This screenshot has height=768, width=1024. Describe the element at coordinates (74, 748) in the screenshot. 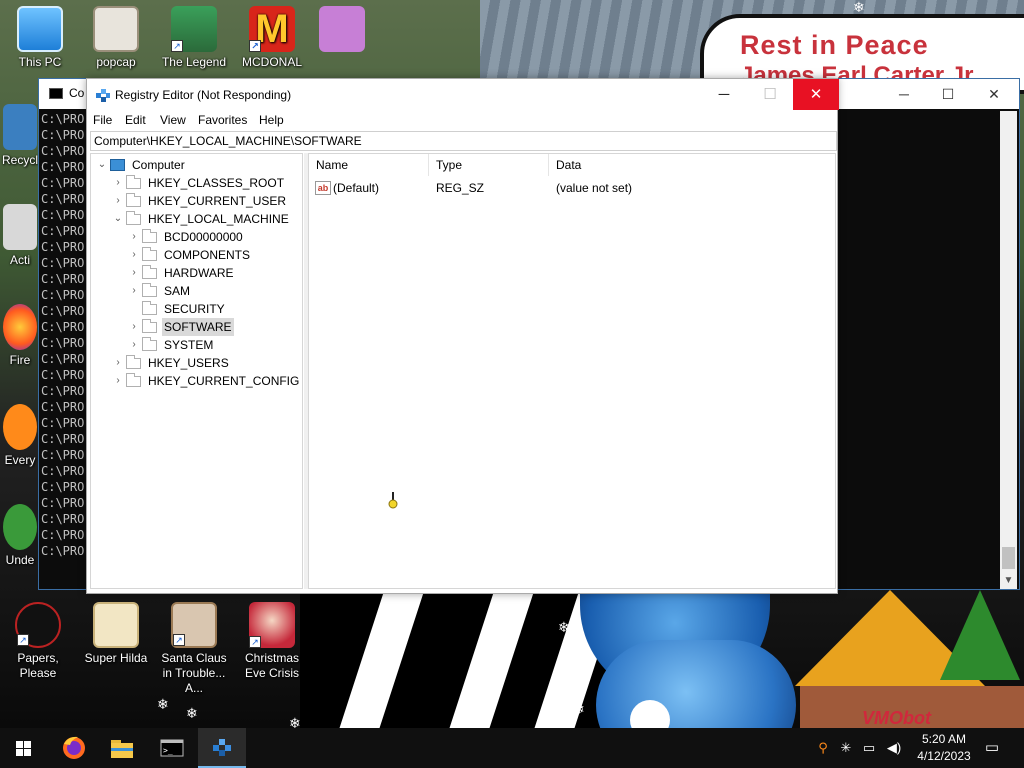

I see `taskbar-firefox` at that location.